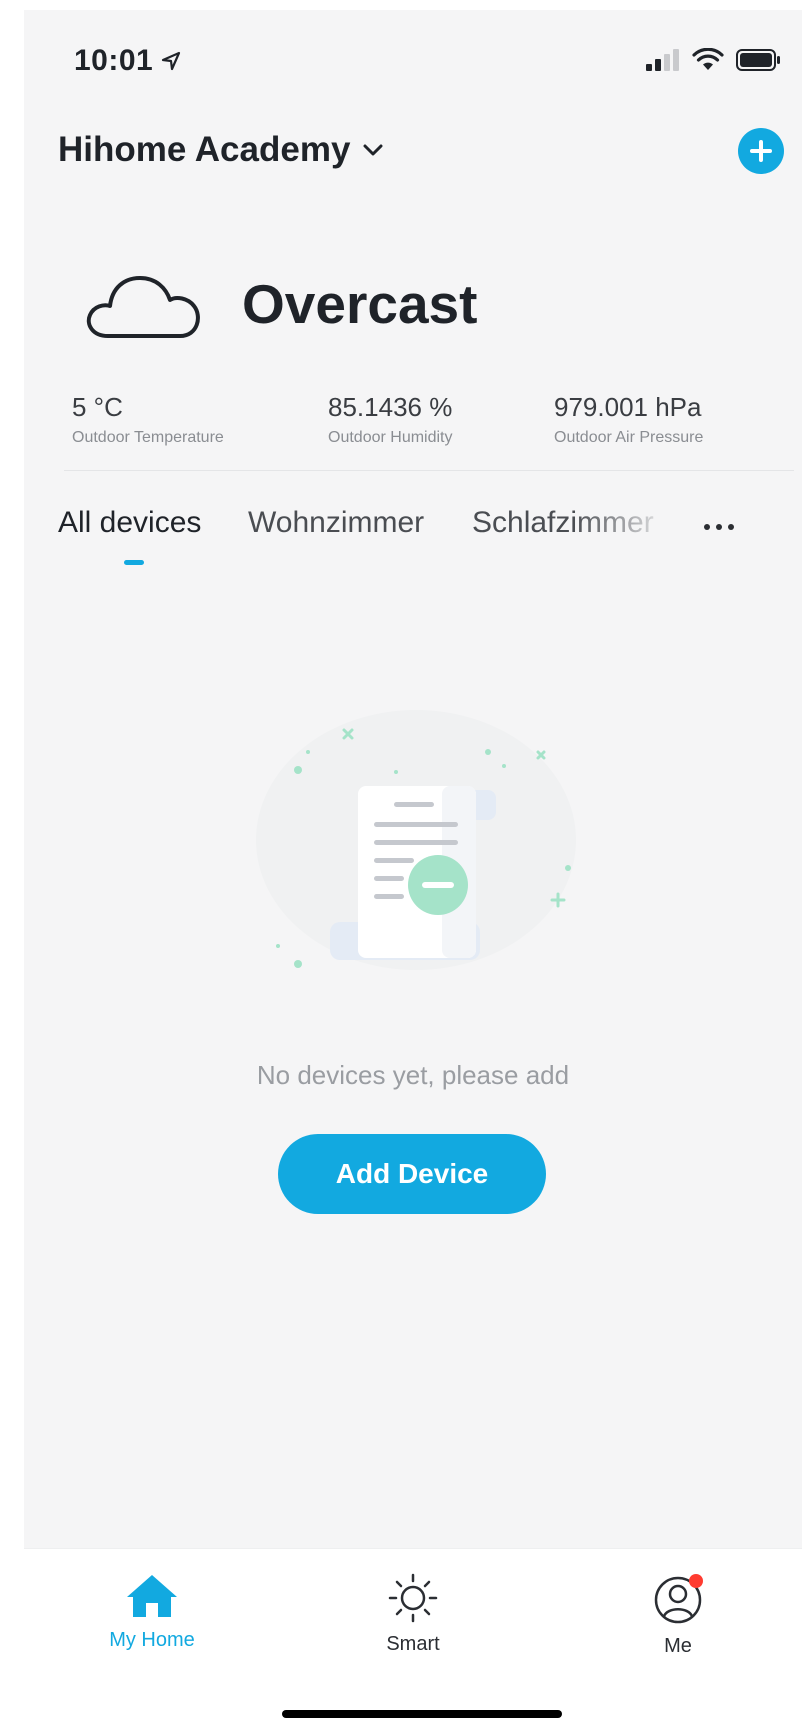 This screenshot has width=802, height=1719. I want to click on tab-me: Me, so click(678, 1615).